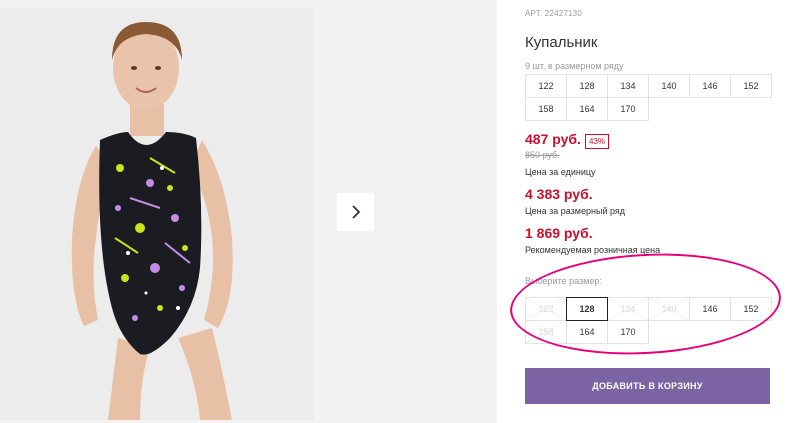 Image resolution: width=800 pixels, height=423 pixels. What do you see at coordinates (559, 194) in the screenshot?
I see `row-price: 4 383 руб.` at bounding box center [559, 194].